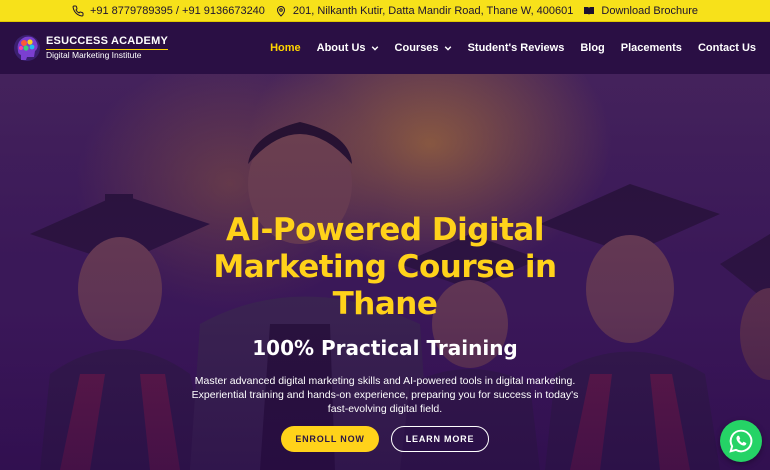 The height and width of the screenshot is (470, 770). Describe the element at coordinates (385, 348) in the screenshot. I see `hero-subheadline: 100% Practical Training` at that location.